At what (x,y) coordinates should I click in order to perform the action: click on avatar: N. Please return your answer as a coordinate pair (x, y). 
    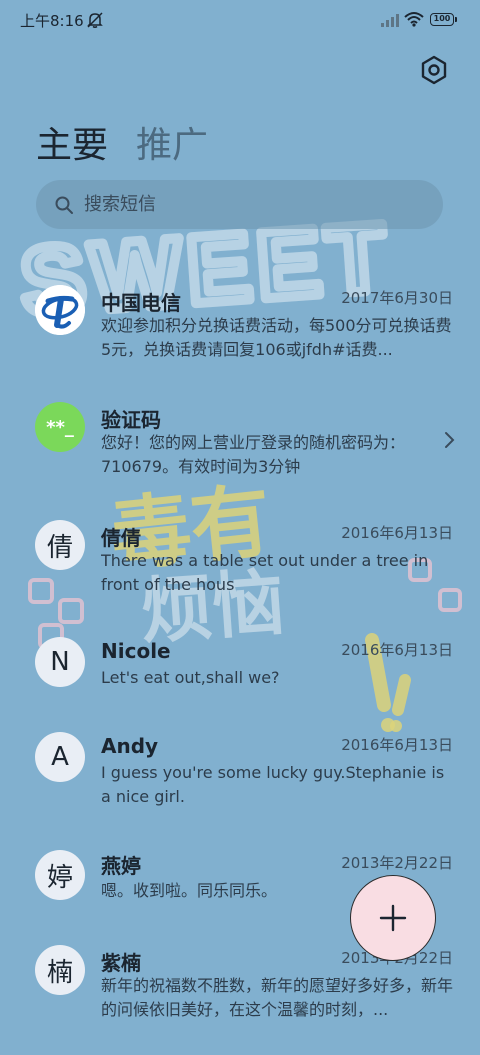
    Looking at the image, I should click on (60, 662).